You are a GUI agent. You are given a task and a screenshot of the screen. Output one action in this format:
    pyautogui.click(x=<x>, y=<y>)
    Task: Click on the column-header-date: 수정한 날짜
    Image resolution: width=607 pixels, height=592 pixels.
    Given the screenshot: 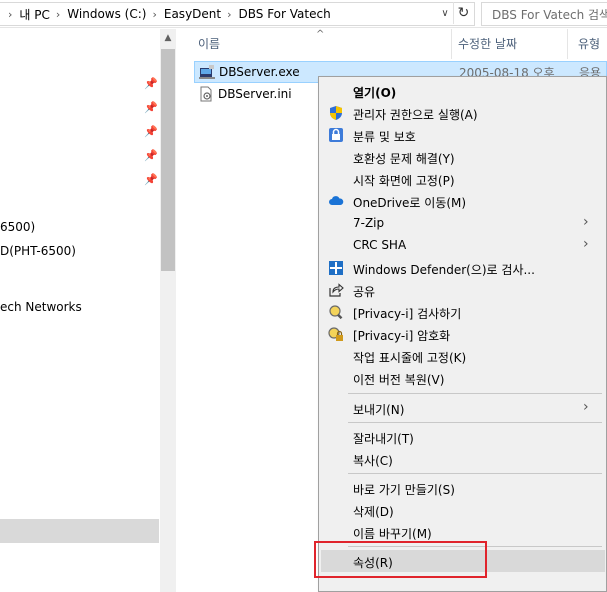 What is the action you would take?
    pyautogui.click(x=487, y=43)
    